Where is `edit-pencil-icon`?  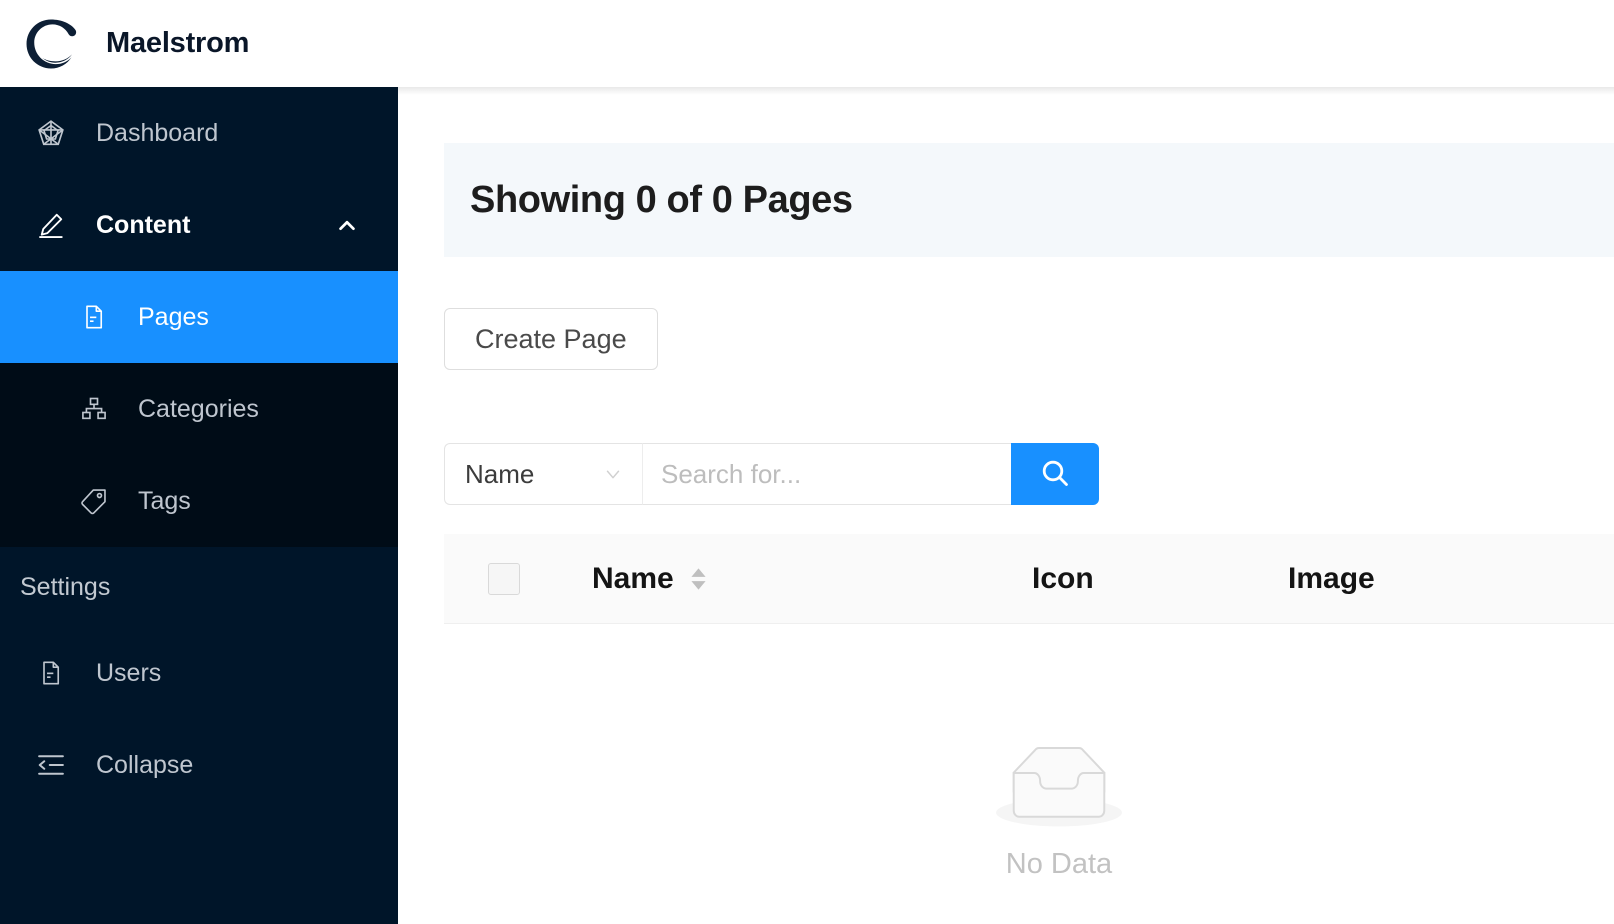
edit-pencil-icon is located at coordinates (51, 225).